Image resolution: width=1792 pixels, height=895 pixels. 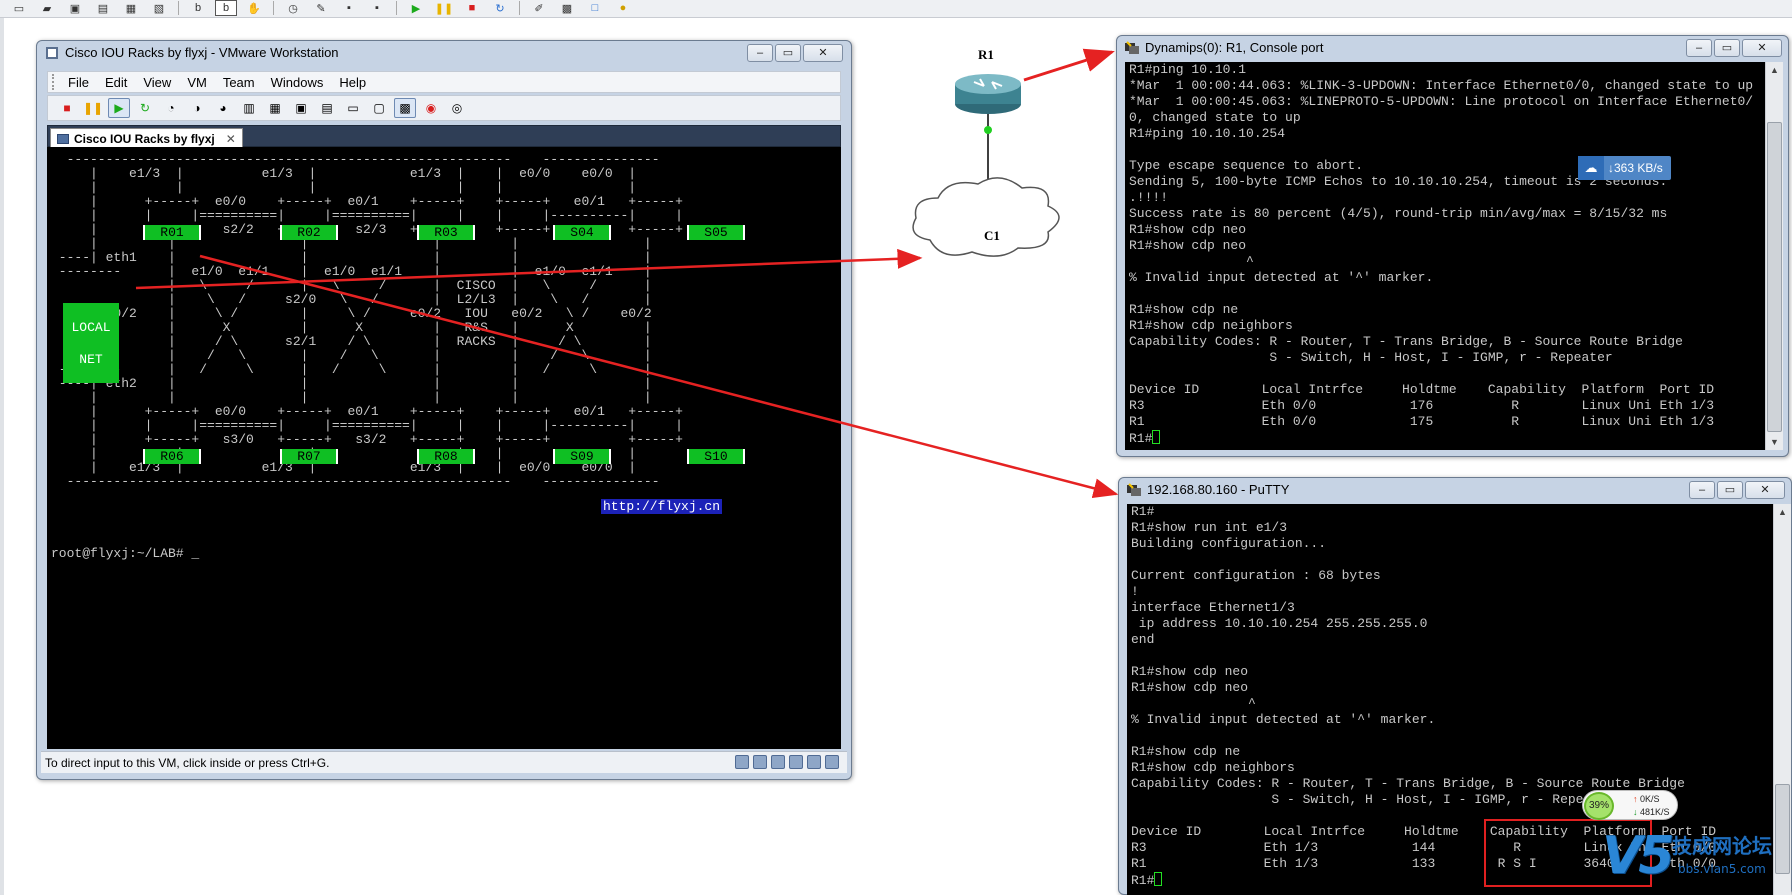 What do you see at coordinates (1655, 812) in the screenshot?
I see `meter-download-value: 481K/S` at bounding box center [1655, 812].